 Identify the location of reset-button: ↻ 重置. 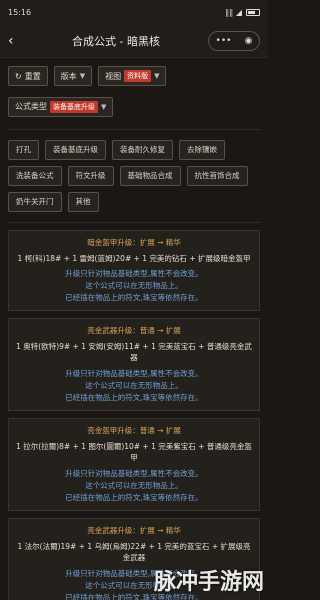
(28, 76).